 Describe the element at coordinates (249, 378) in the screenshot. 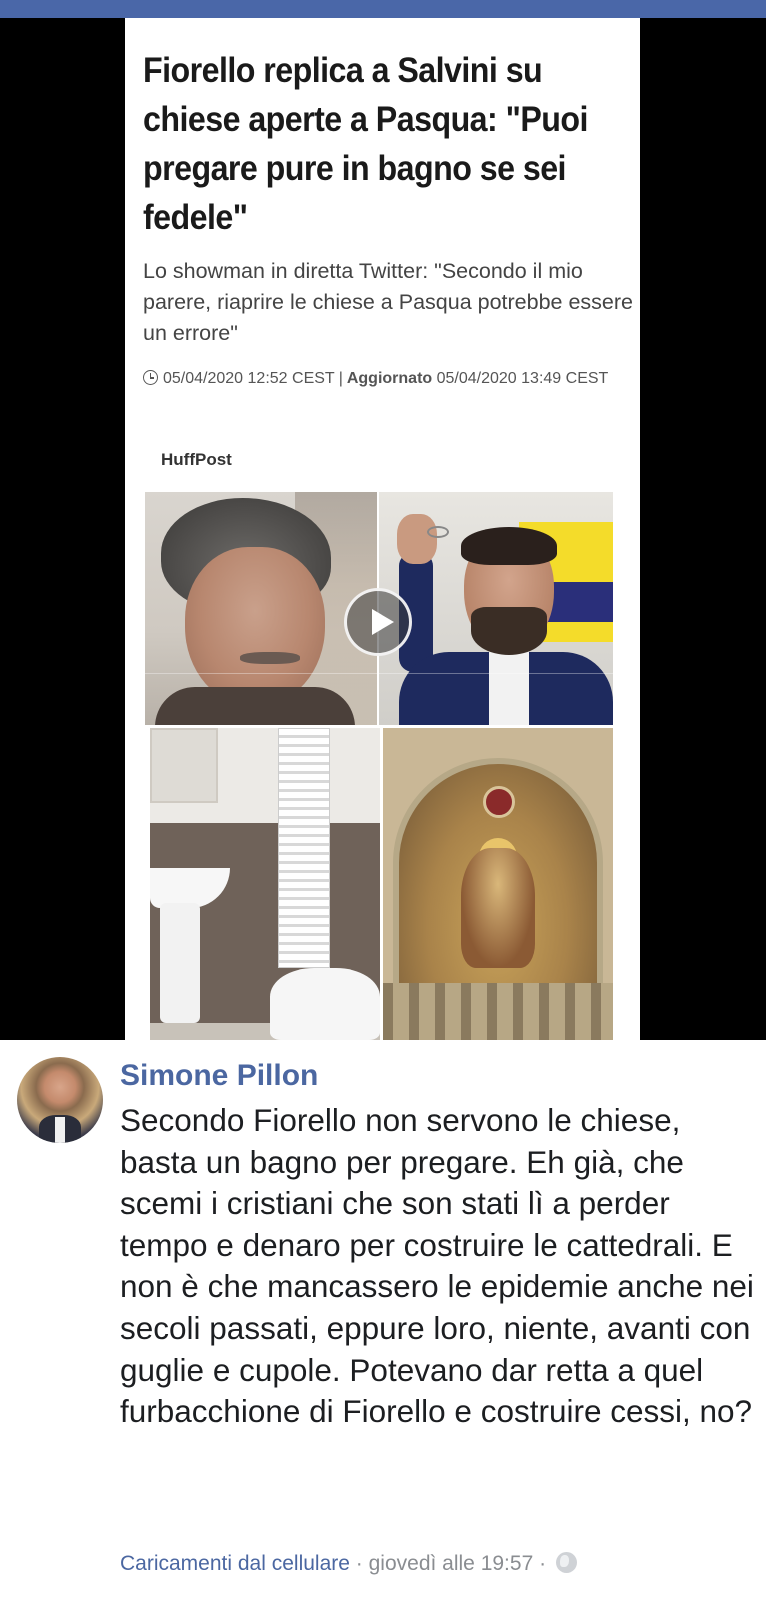

I see `published-date: 05/04/2020 12:52 CEST` at that location.